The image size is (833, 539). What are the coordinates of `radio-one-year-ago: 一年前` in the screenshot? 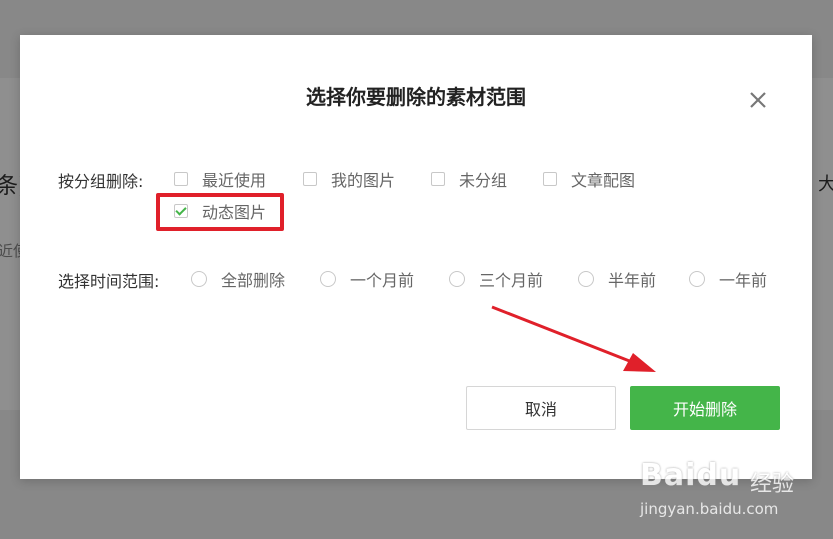 It's located at (728, 279).